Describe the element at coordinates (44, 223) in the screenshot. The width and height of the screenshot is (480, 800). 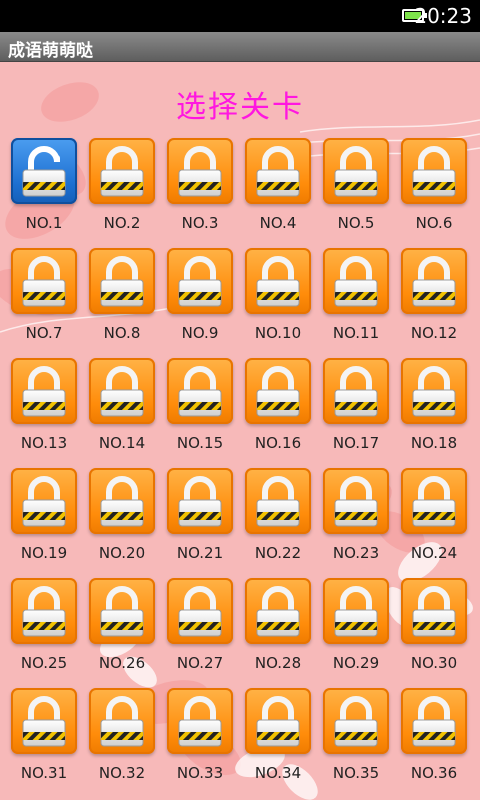
I see `level-label: NO.1` at that location.